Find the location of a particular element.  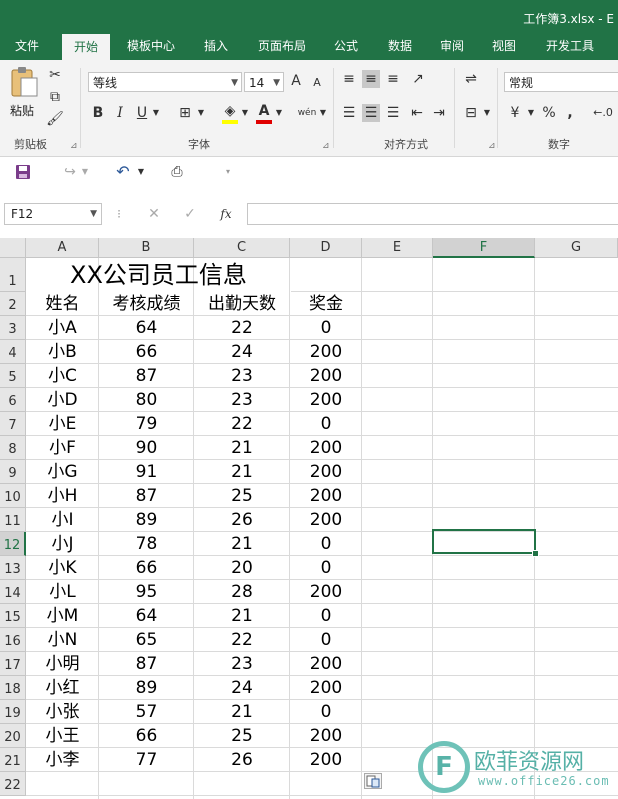

data-cell: 小D is located at coordinates (62, 400).